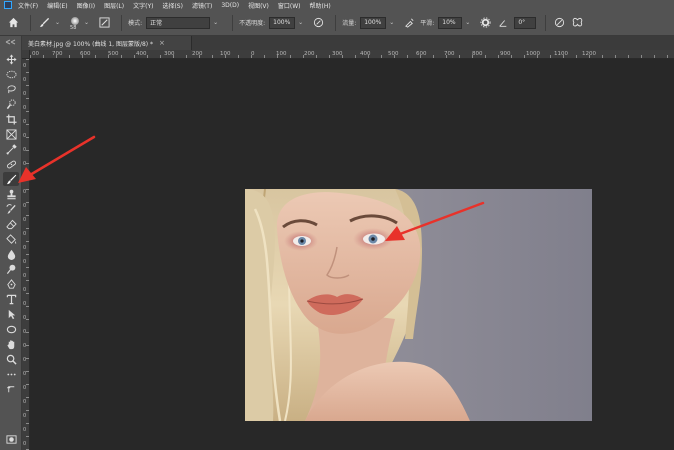 Image resolution: width=674 pixels, height=450 pixels. What do you see at coordinates (373, 22) in the screenshot?
I see `flow-input: 100%` at bounding box center [373, 22].